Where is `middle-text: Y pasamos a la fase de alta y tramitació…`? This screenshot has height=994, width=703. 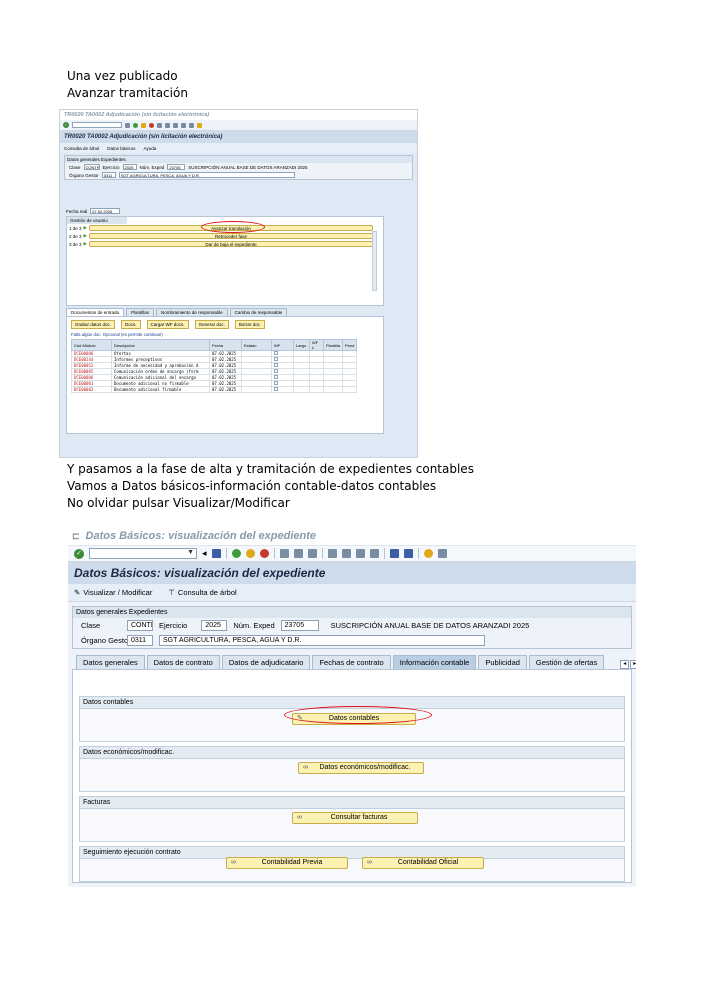 middle-text: Y pasamos a la fase de alta y tramitació… is located at coordinates (270, 486).